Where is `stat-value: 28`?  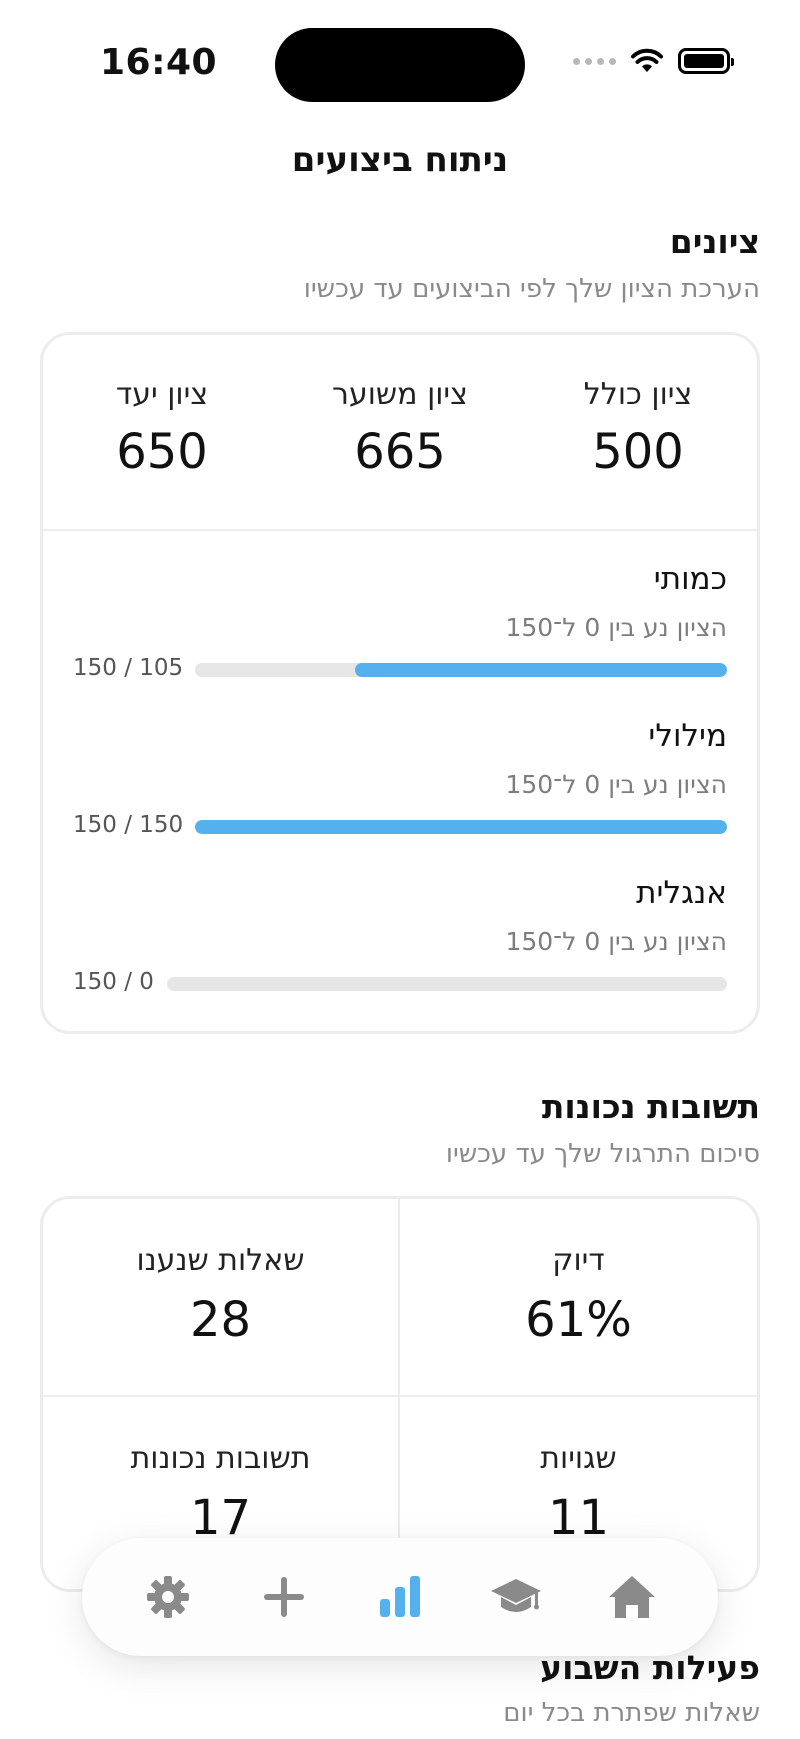 stat-value: 28 is located at coordinates (220, 1320).